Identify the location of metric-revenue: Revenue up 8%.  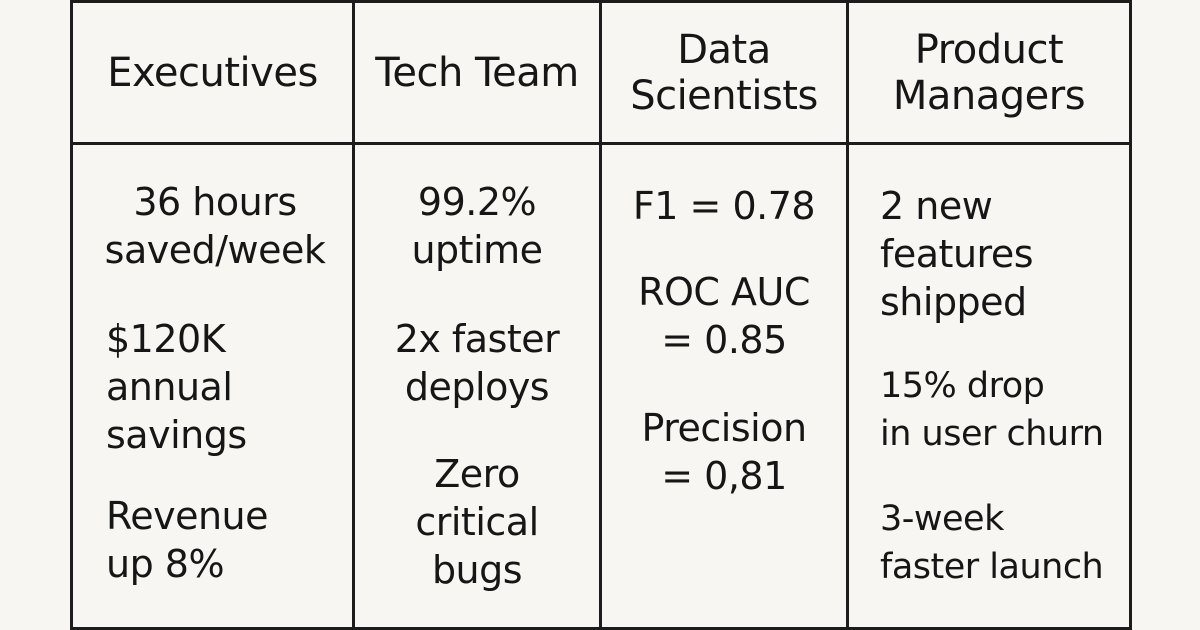
(187, 540).